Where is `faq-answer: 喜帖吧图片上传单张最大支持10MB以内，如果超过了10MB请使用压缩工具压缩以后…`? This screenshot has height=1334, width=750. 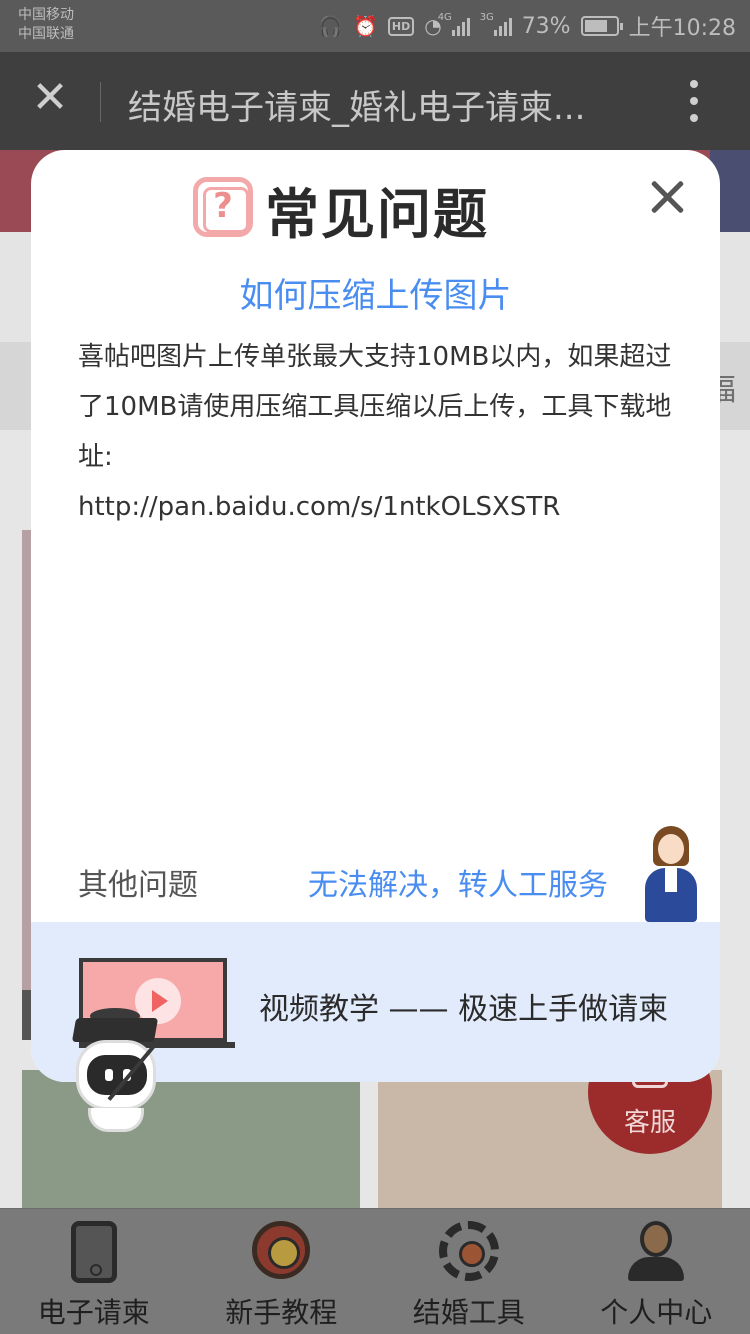
faq-answer: 喜帖吧图片上传单张最大支持10MB以内，如果超过了10MB请使用压缩工具压缩以后… is located at coordinates (378, 432).